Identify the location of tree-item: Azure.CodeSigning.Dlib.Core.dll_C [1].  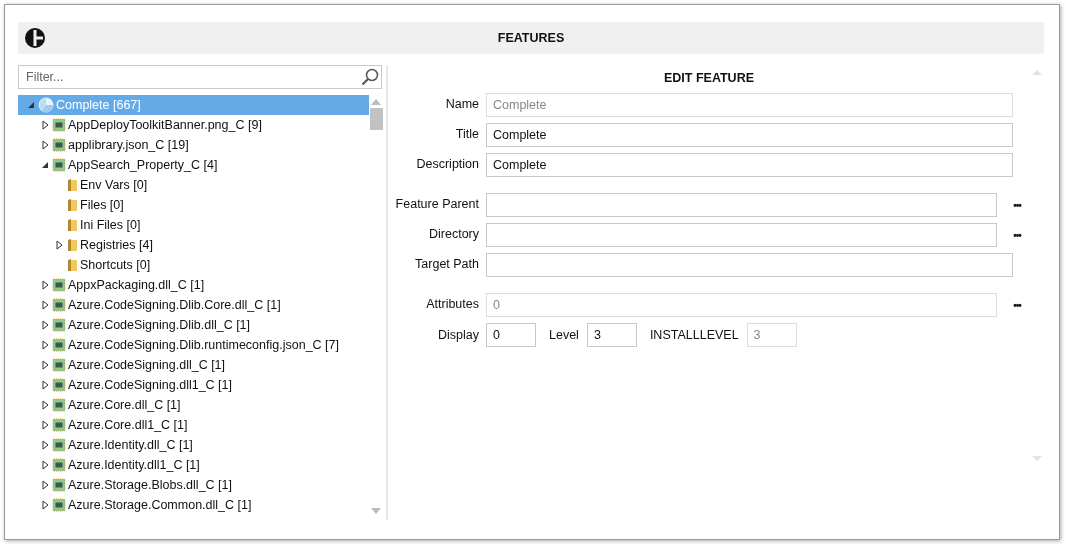
(193, 305).